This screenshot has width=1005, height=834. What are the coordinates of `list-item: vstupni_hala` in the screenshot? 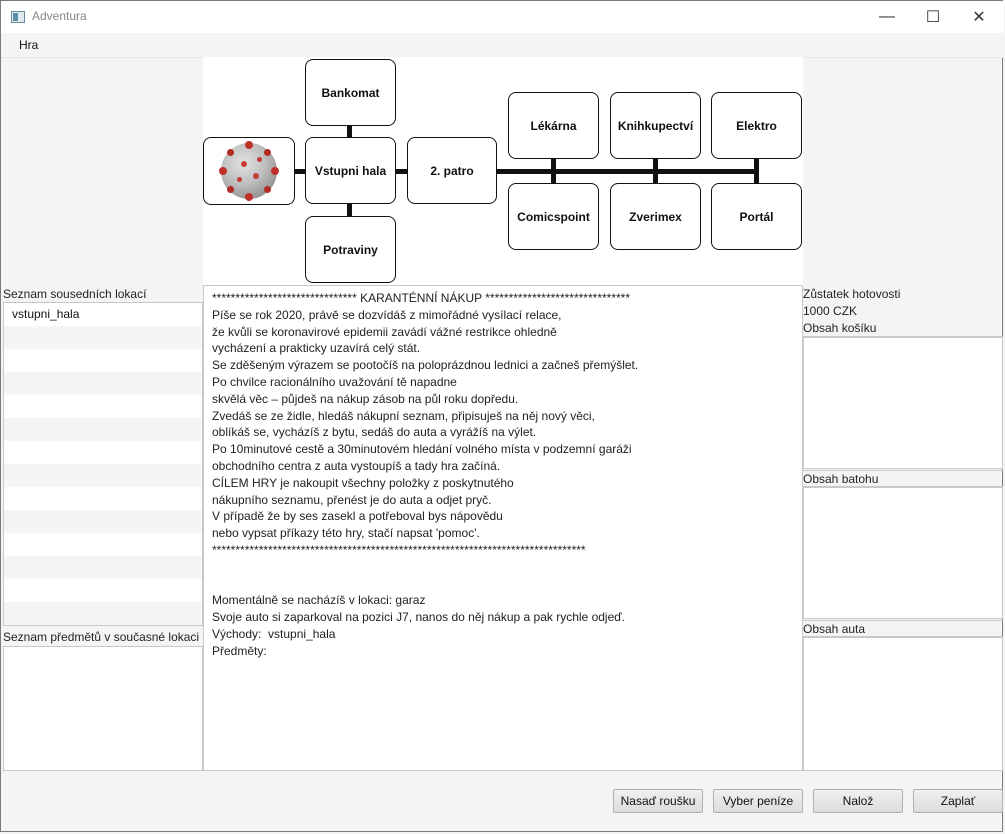 It's located at (103, 314).